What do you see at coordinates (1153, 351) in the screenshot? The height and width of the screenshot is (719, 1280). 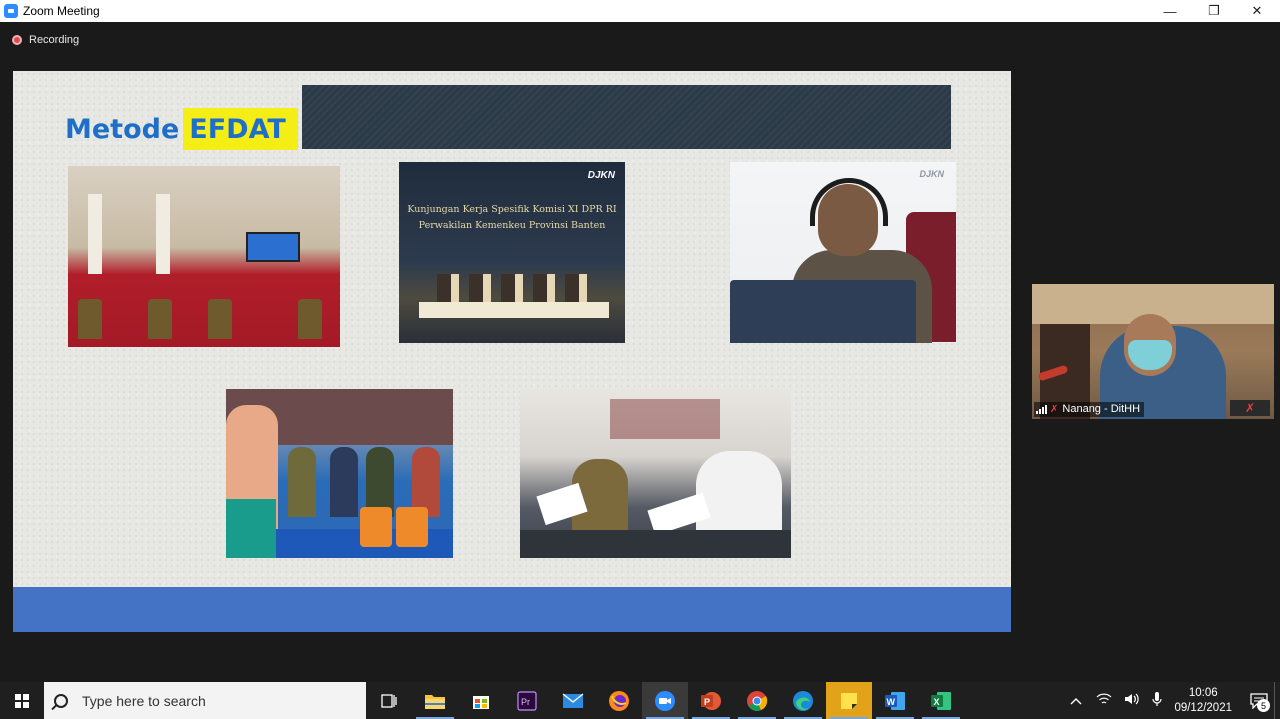 I see `participant-video-thumbnail: ✗ Nanang - DitHH ✗` at bounding box center [1153, 351].